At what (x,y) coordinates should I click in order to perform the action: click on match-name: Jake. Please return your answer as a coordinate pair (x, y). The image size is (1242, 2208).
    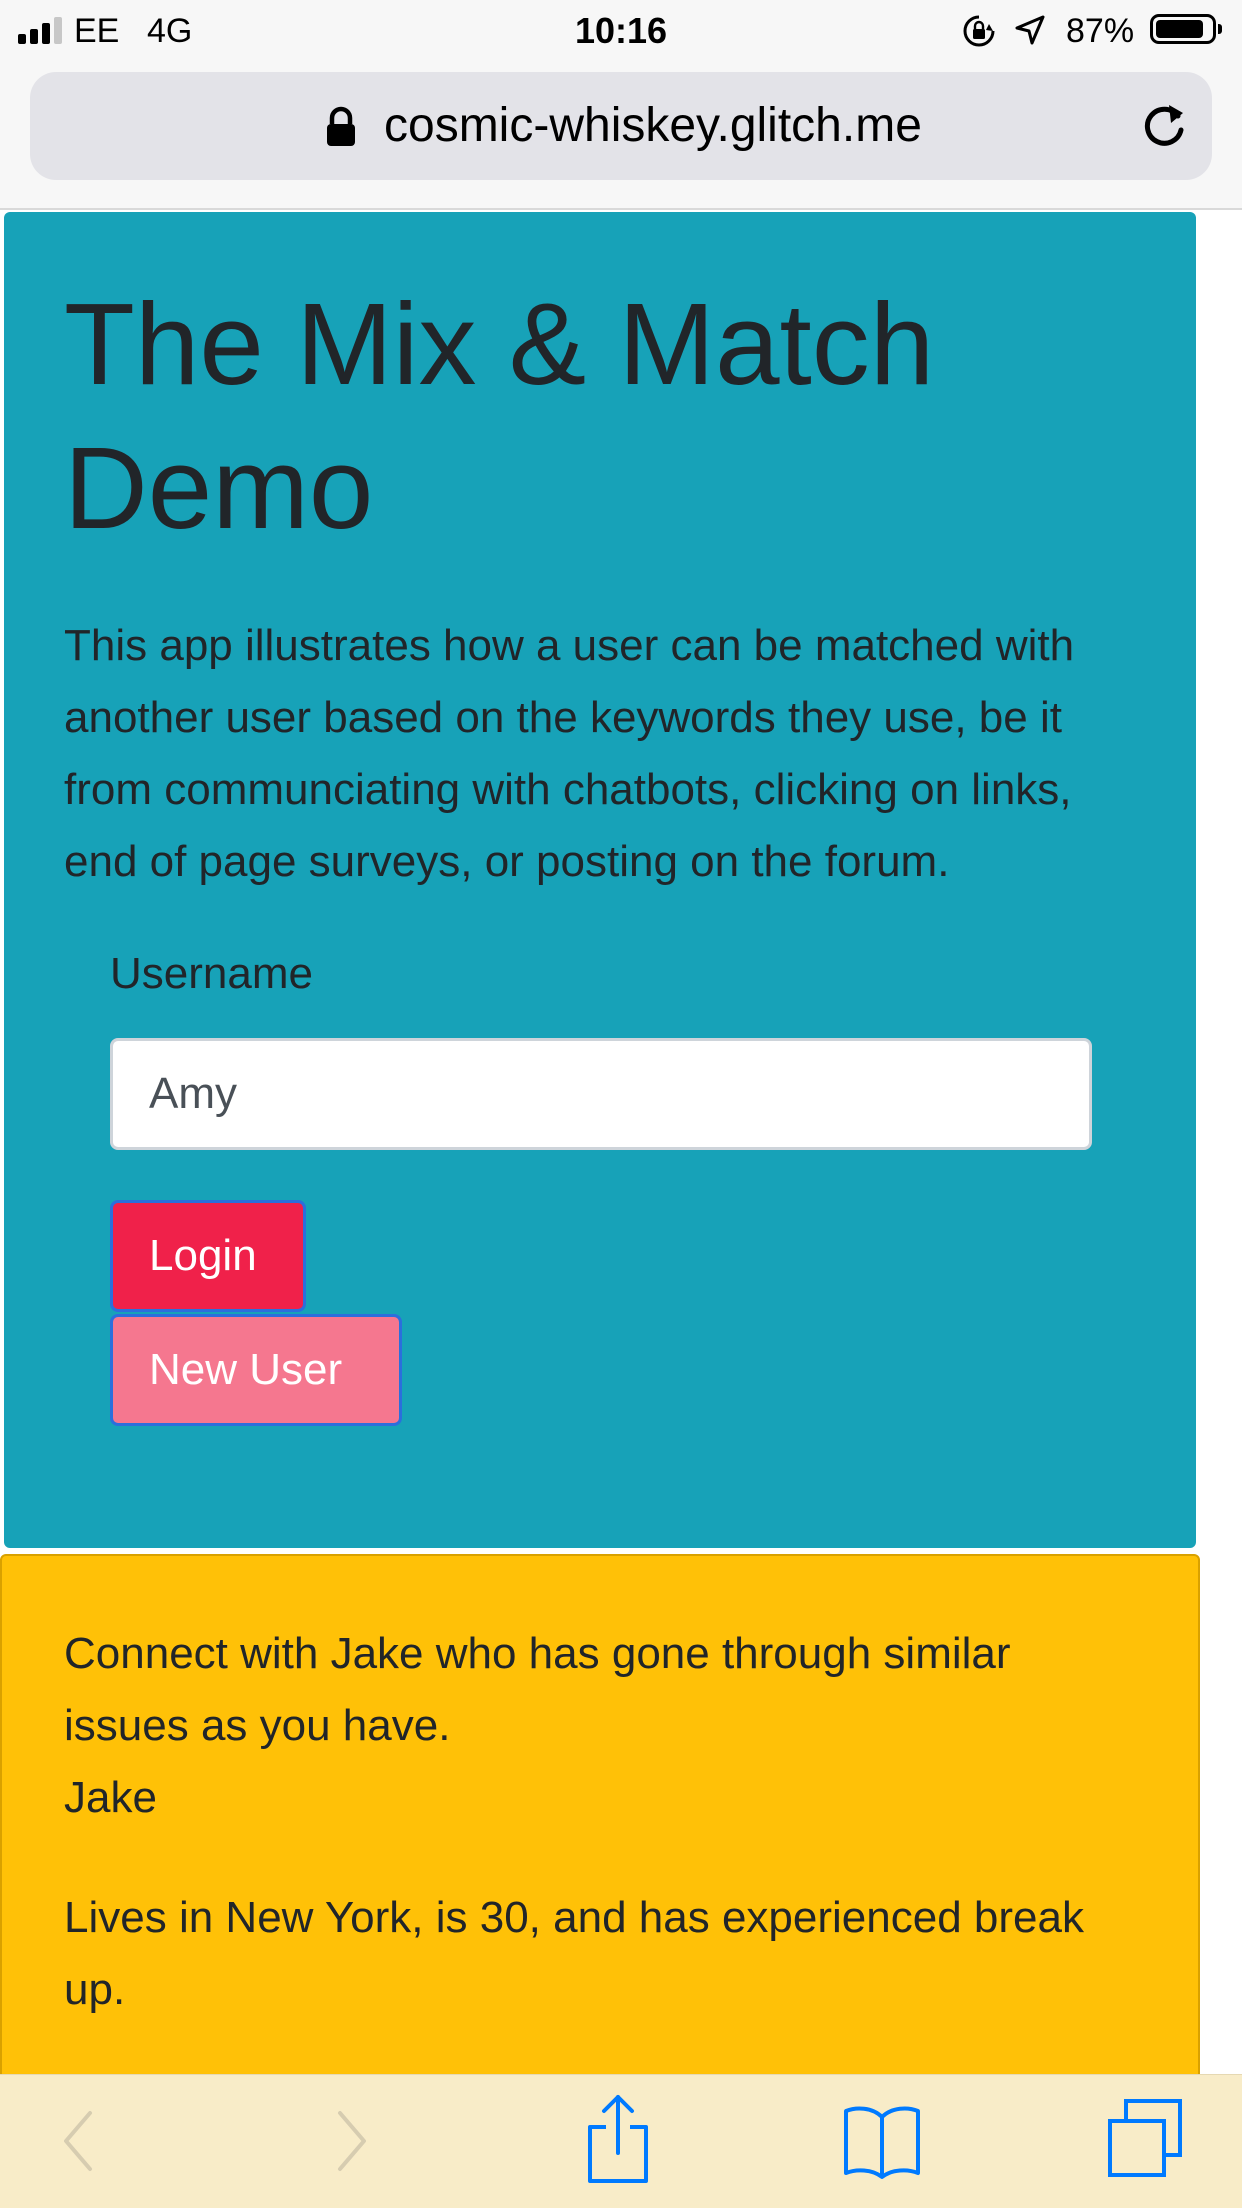
    Looking at the image, I should click on (110, 1797).